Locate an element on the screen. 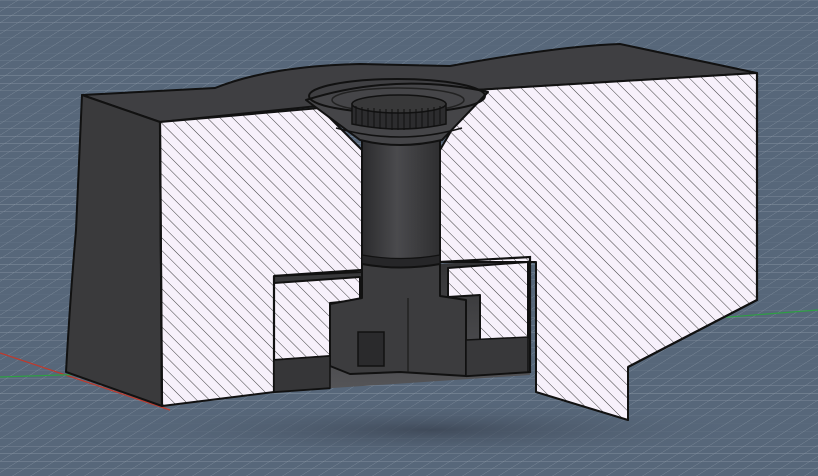 The image size is (818, 476). ground-shadow is located at coordinates (430, 430).